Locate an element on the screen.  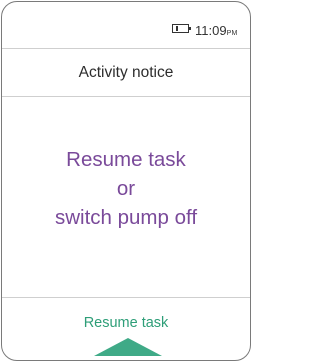
message-line-1: Resume task is located at coordinates (126, 159).